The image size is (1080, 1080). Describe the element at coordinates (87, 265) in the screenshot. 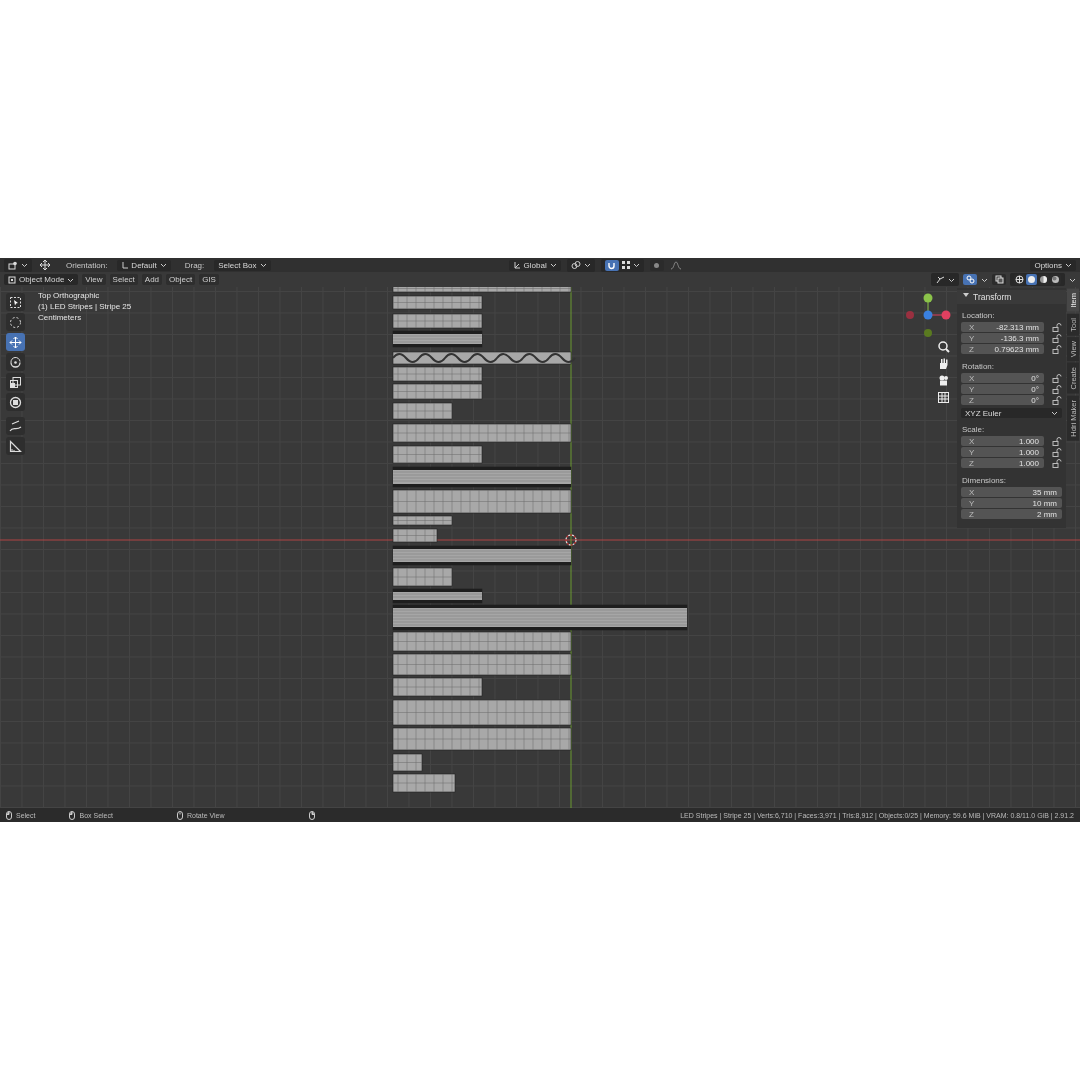

I see `orientation-label: Orientation:` at that location.